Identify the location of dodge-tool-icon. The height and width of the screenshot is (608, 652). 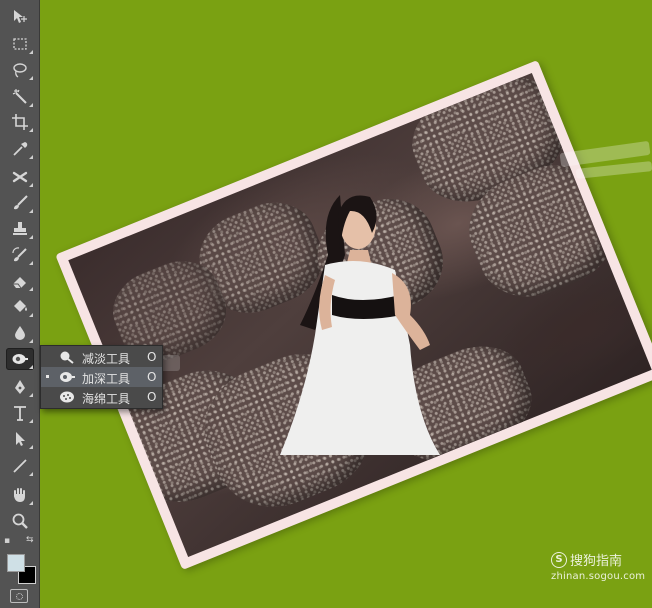
(67, 357).